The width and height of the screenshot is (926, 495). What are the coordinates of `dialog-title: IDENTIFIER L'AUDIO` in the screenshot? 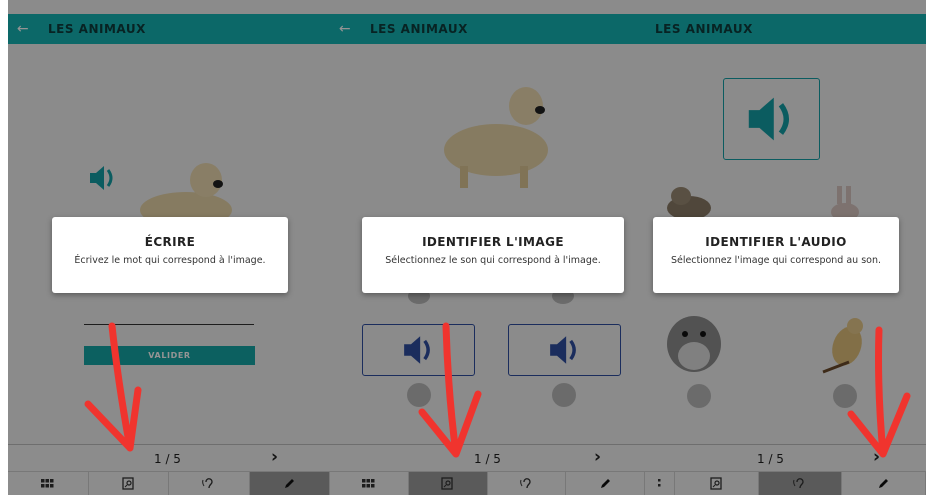 It's located at (776, 242).